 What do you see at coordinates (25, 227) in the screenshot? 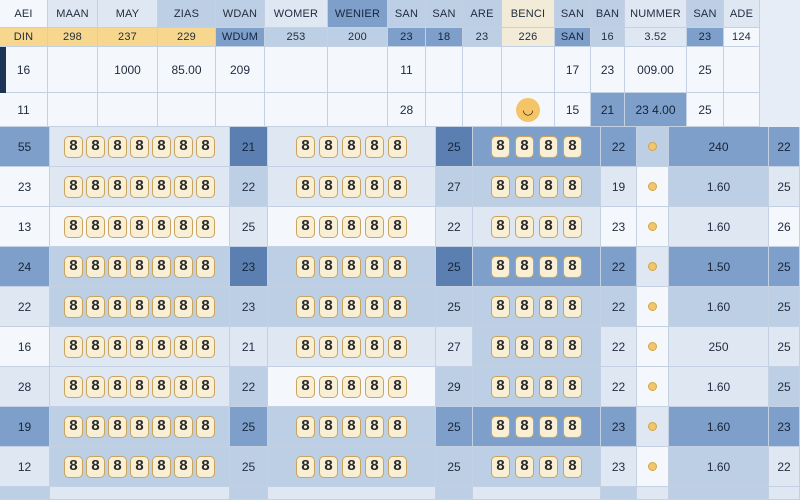
I see `row-id-cell: 13` at bounding box center [25, 227].